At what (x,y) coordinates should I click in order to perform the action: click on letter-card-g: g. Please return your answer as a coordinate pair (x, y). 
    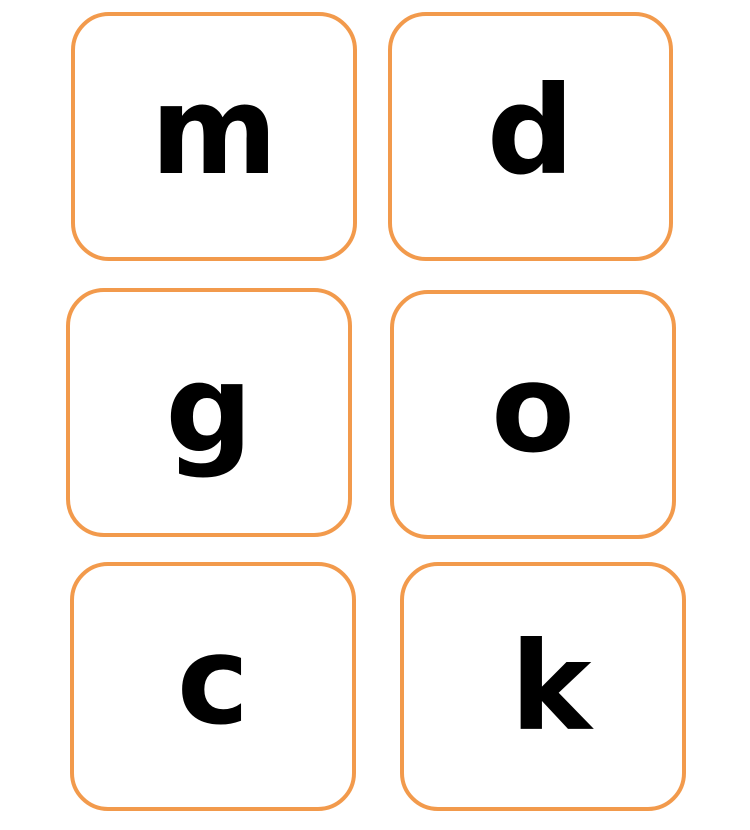
    Looking at the image, I should click on (209, 412).